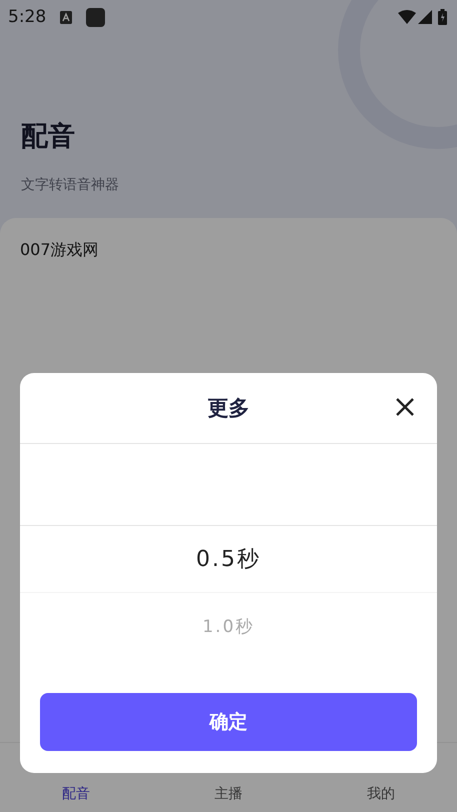 The height and width of the screenshot is (812, 457). What do you see at coordinates (27, 17) in the screenshot?
I see `status-time: 5:28` at bounding box center [27, 17].